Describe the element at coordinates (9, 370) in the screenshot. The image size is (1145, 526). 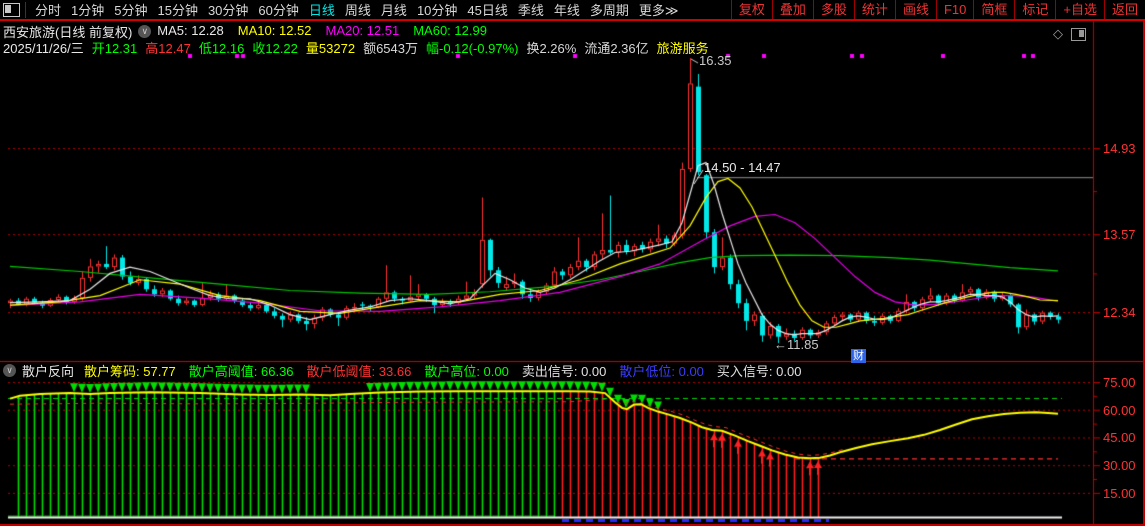
I see `indicator-chevron-icon: ∨` at that location.